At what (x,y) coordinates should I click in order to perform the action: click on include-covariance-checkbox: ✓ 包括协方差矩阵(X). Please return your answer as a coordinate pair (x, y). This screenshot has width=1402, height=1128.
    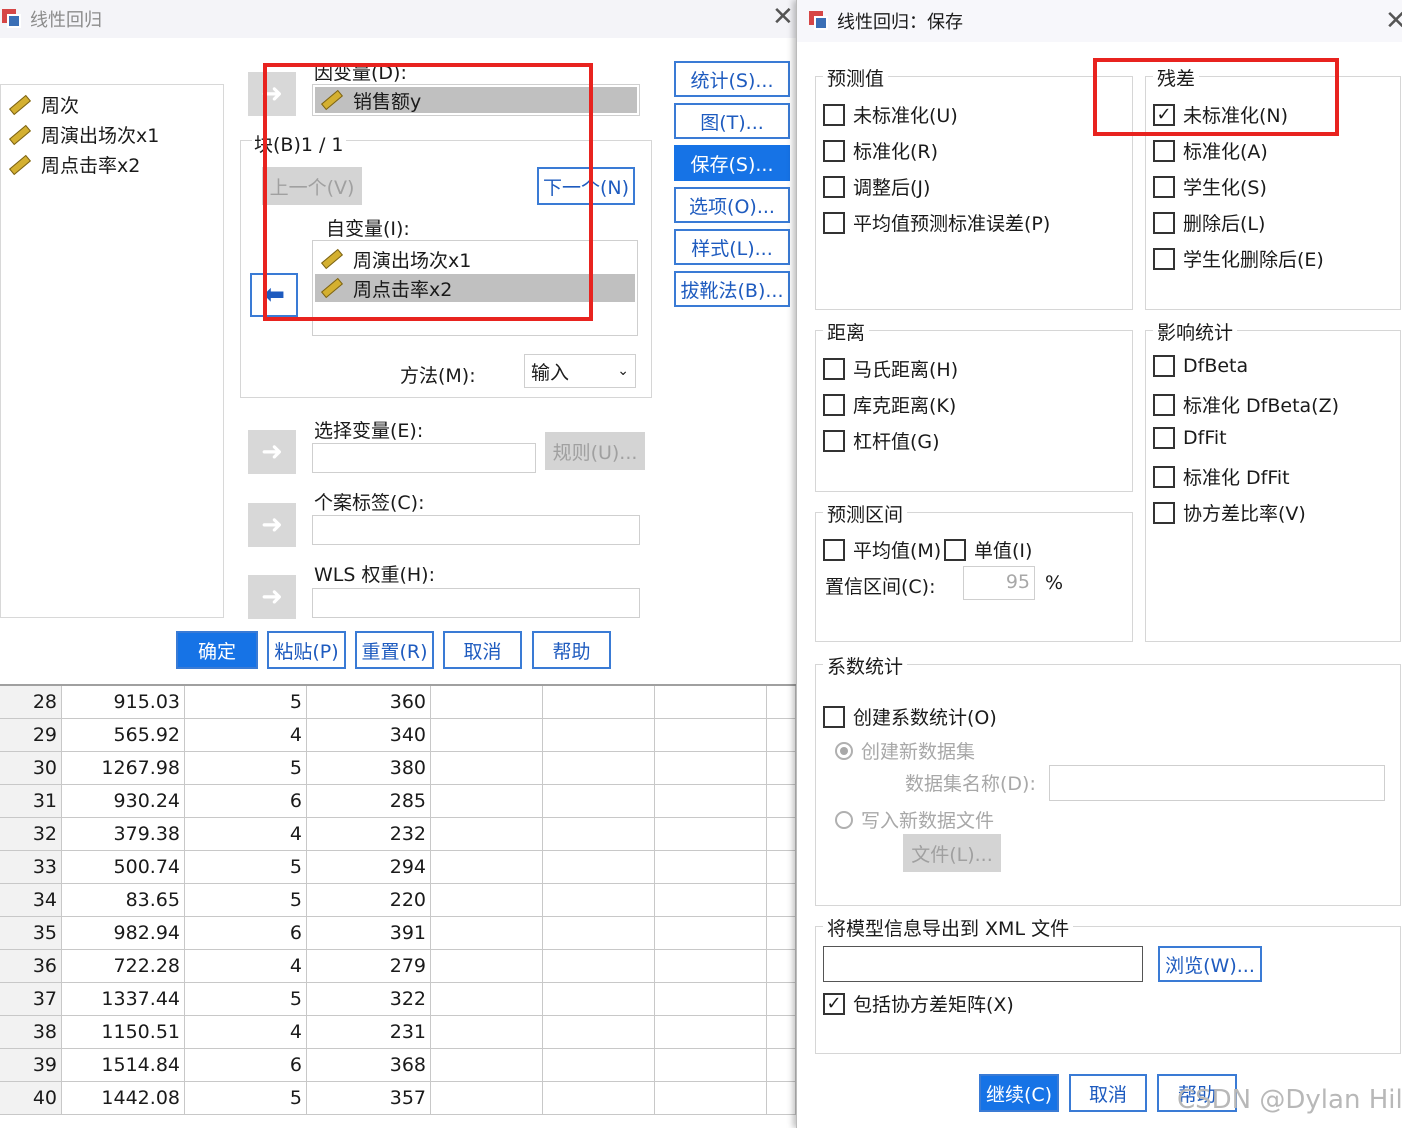
    Looking at the image, I should click on (918, 1003).